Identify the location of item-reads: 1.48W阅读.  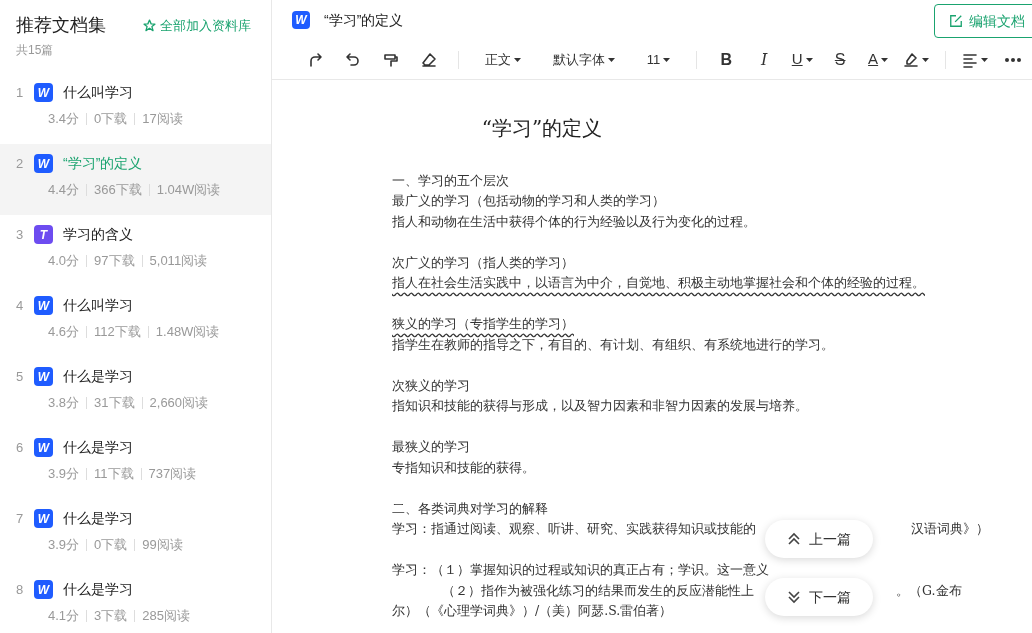
(187, 332).